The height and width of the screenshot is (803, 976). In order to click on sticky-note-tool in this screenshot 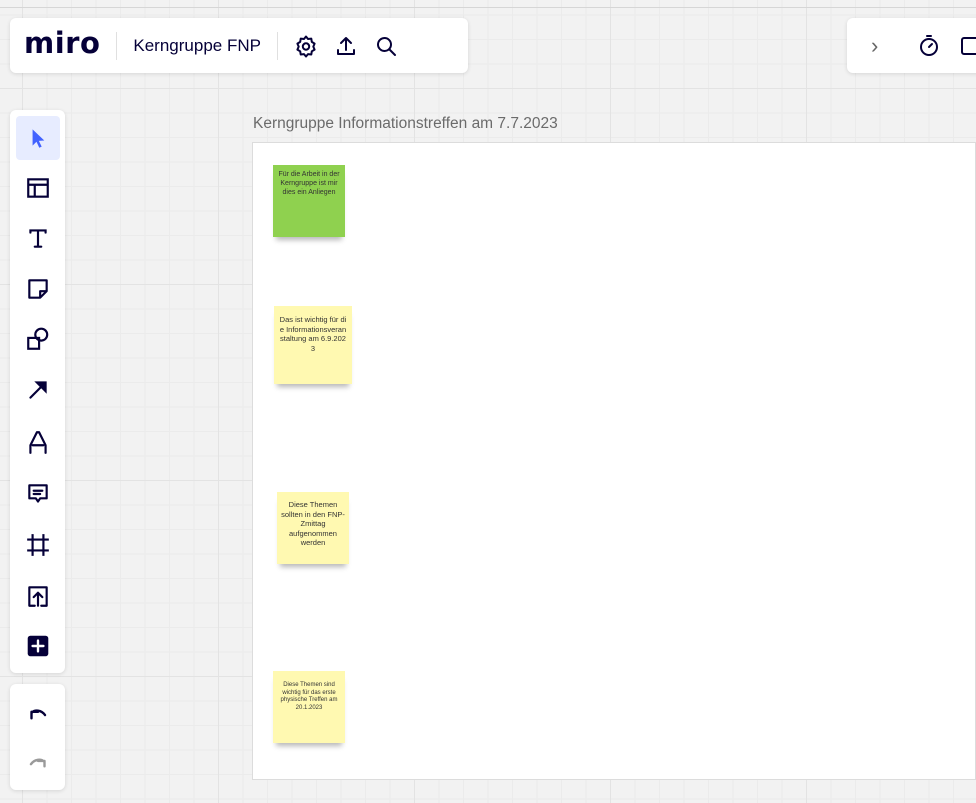, I will do `click(38, 289)`.